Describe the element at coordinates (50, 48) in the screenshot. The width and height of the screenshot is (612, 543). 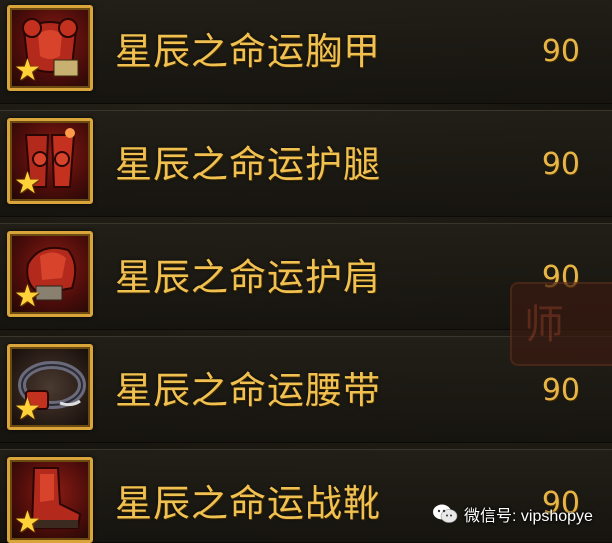
I see `chest-armor-icon: ★` at that location.